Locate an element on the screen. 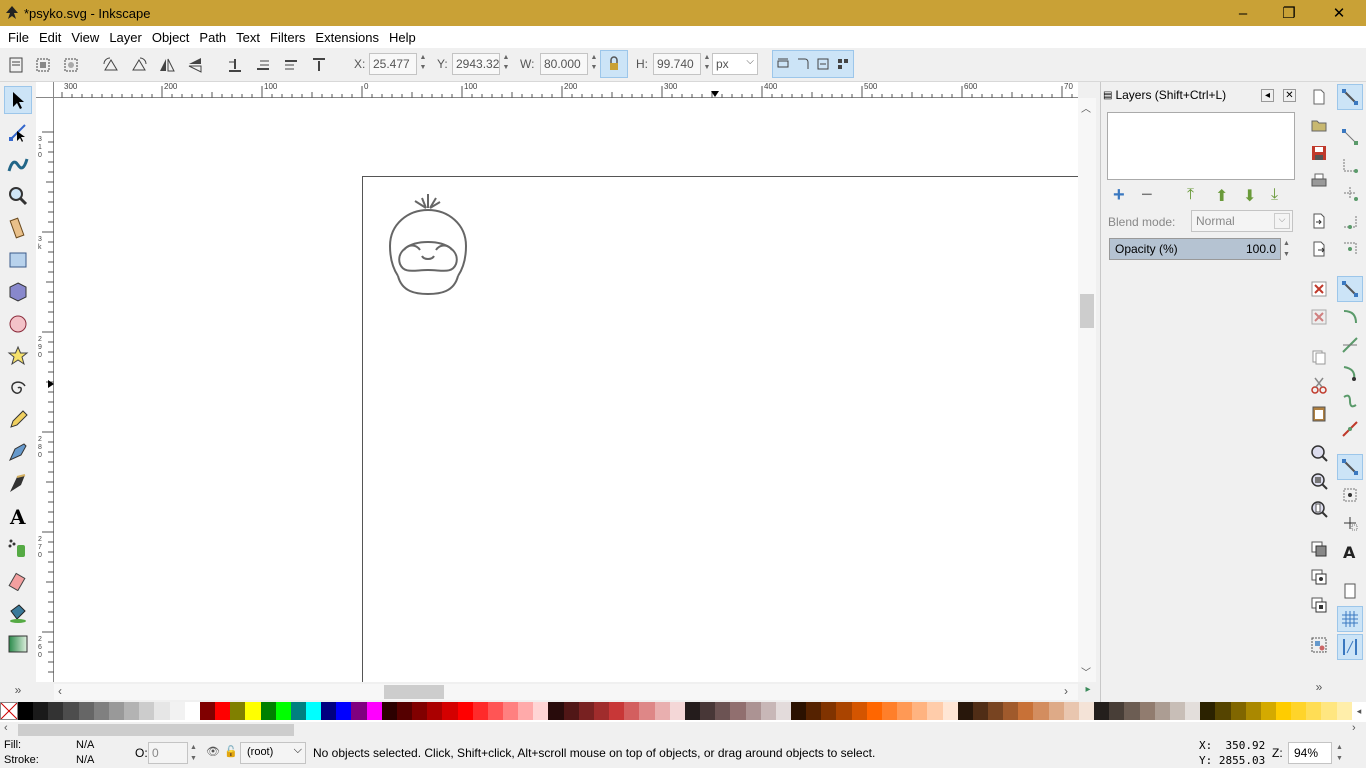  palette-scrollbar: ‹ › is located at coordinates (683, 730).